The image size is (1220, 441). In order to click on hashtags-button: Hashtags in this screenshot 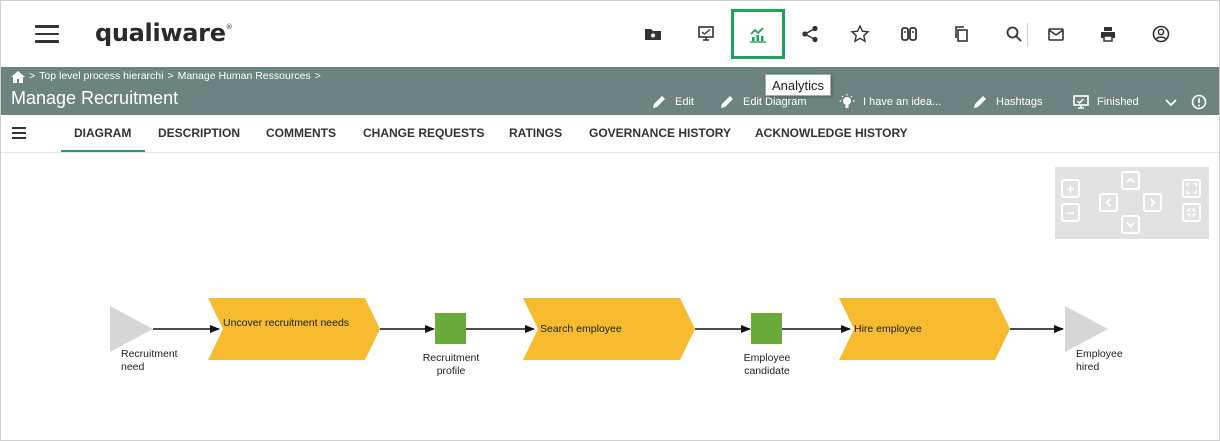, I will do `click(1007, 102)`.